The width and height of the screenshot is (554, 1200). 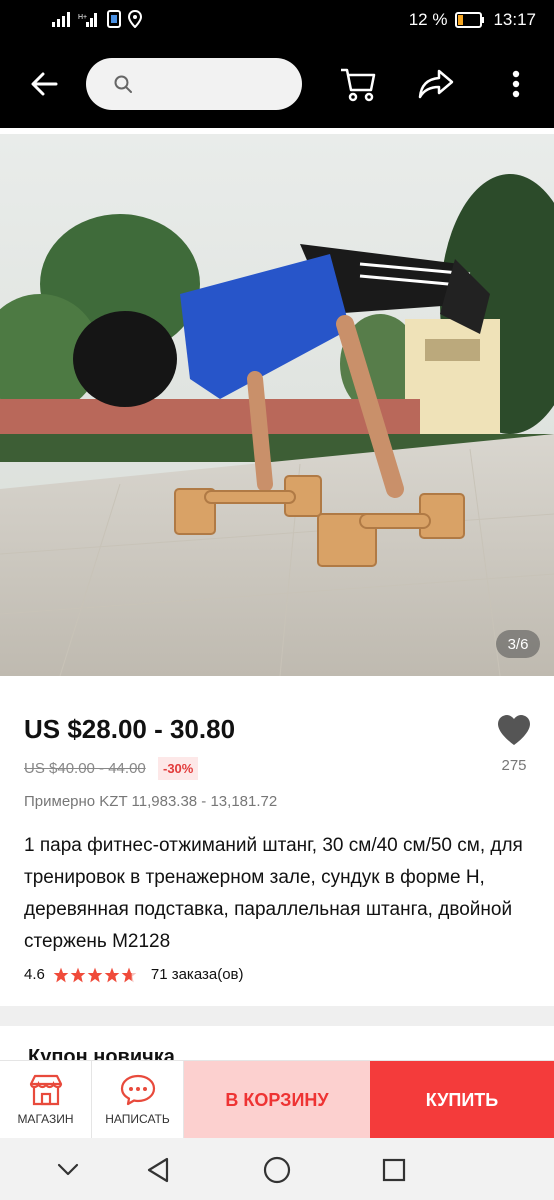 I want to click on system-nav-bar, so click(x=277, y=1169).